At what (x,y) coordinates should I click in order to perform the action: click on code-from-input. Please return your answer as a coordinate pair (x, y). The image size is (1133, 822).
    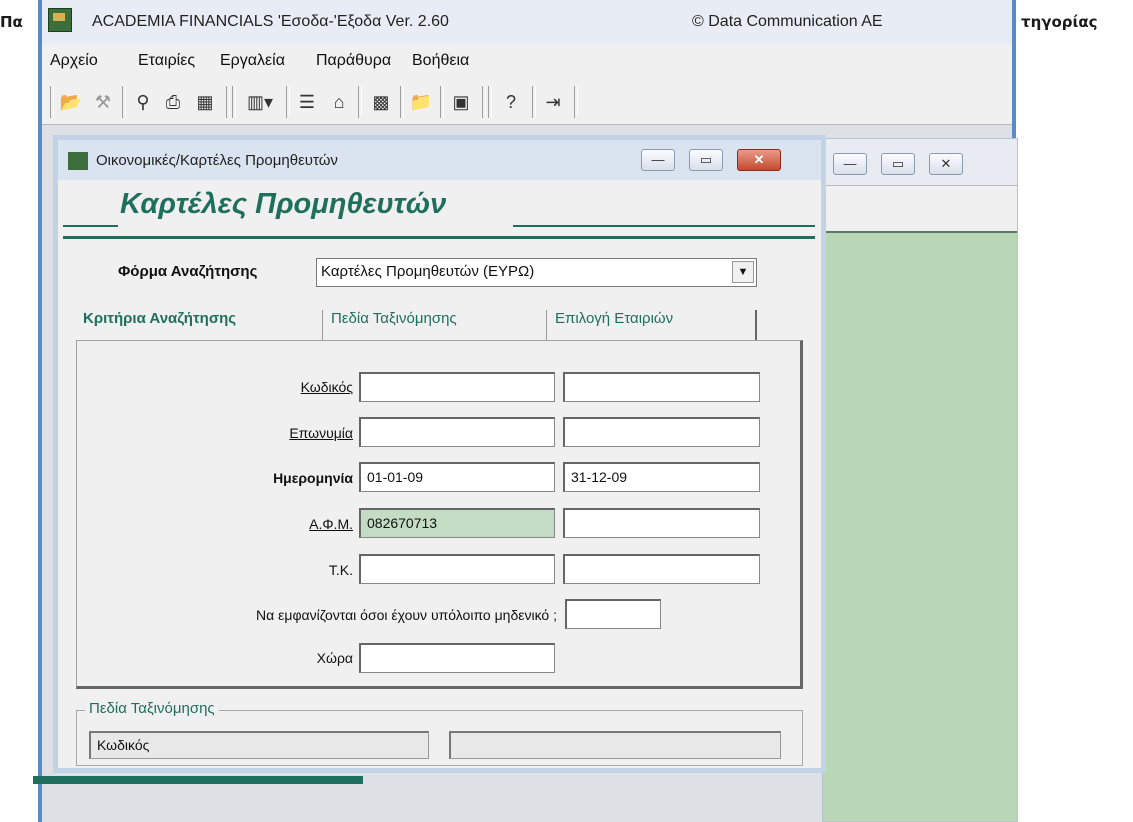
    Looking at the image, I should click on (457, 387).